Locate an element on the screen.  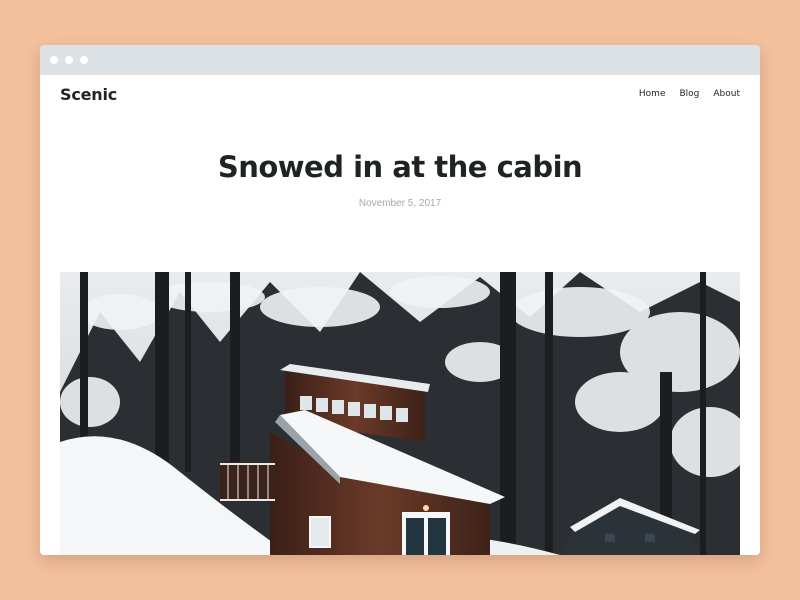
main-nav: Home Blog About is located at coordinates (689, 94).